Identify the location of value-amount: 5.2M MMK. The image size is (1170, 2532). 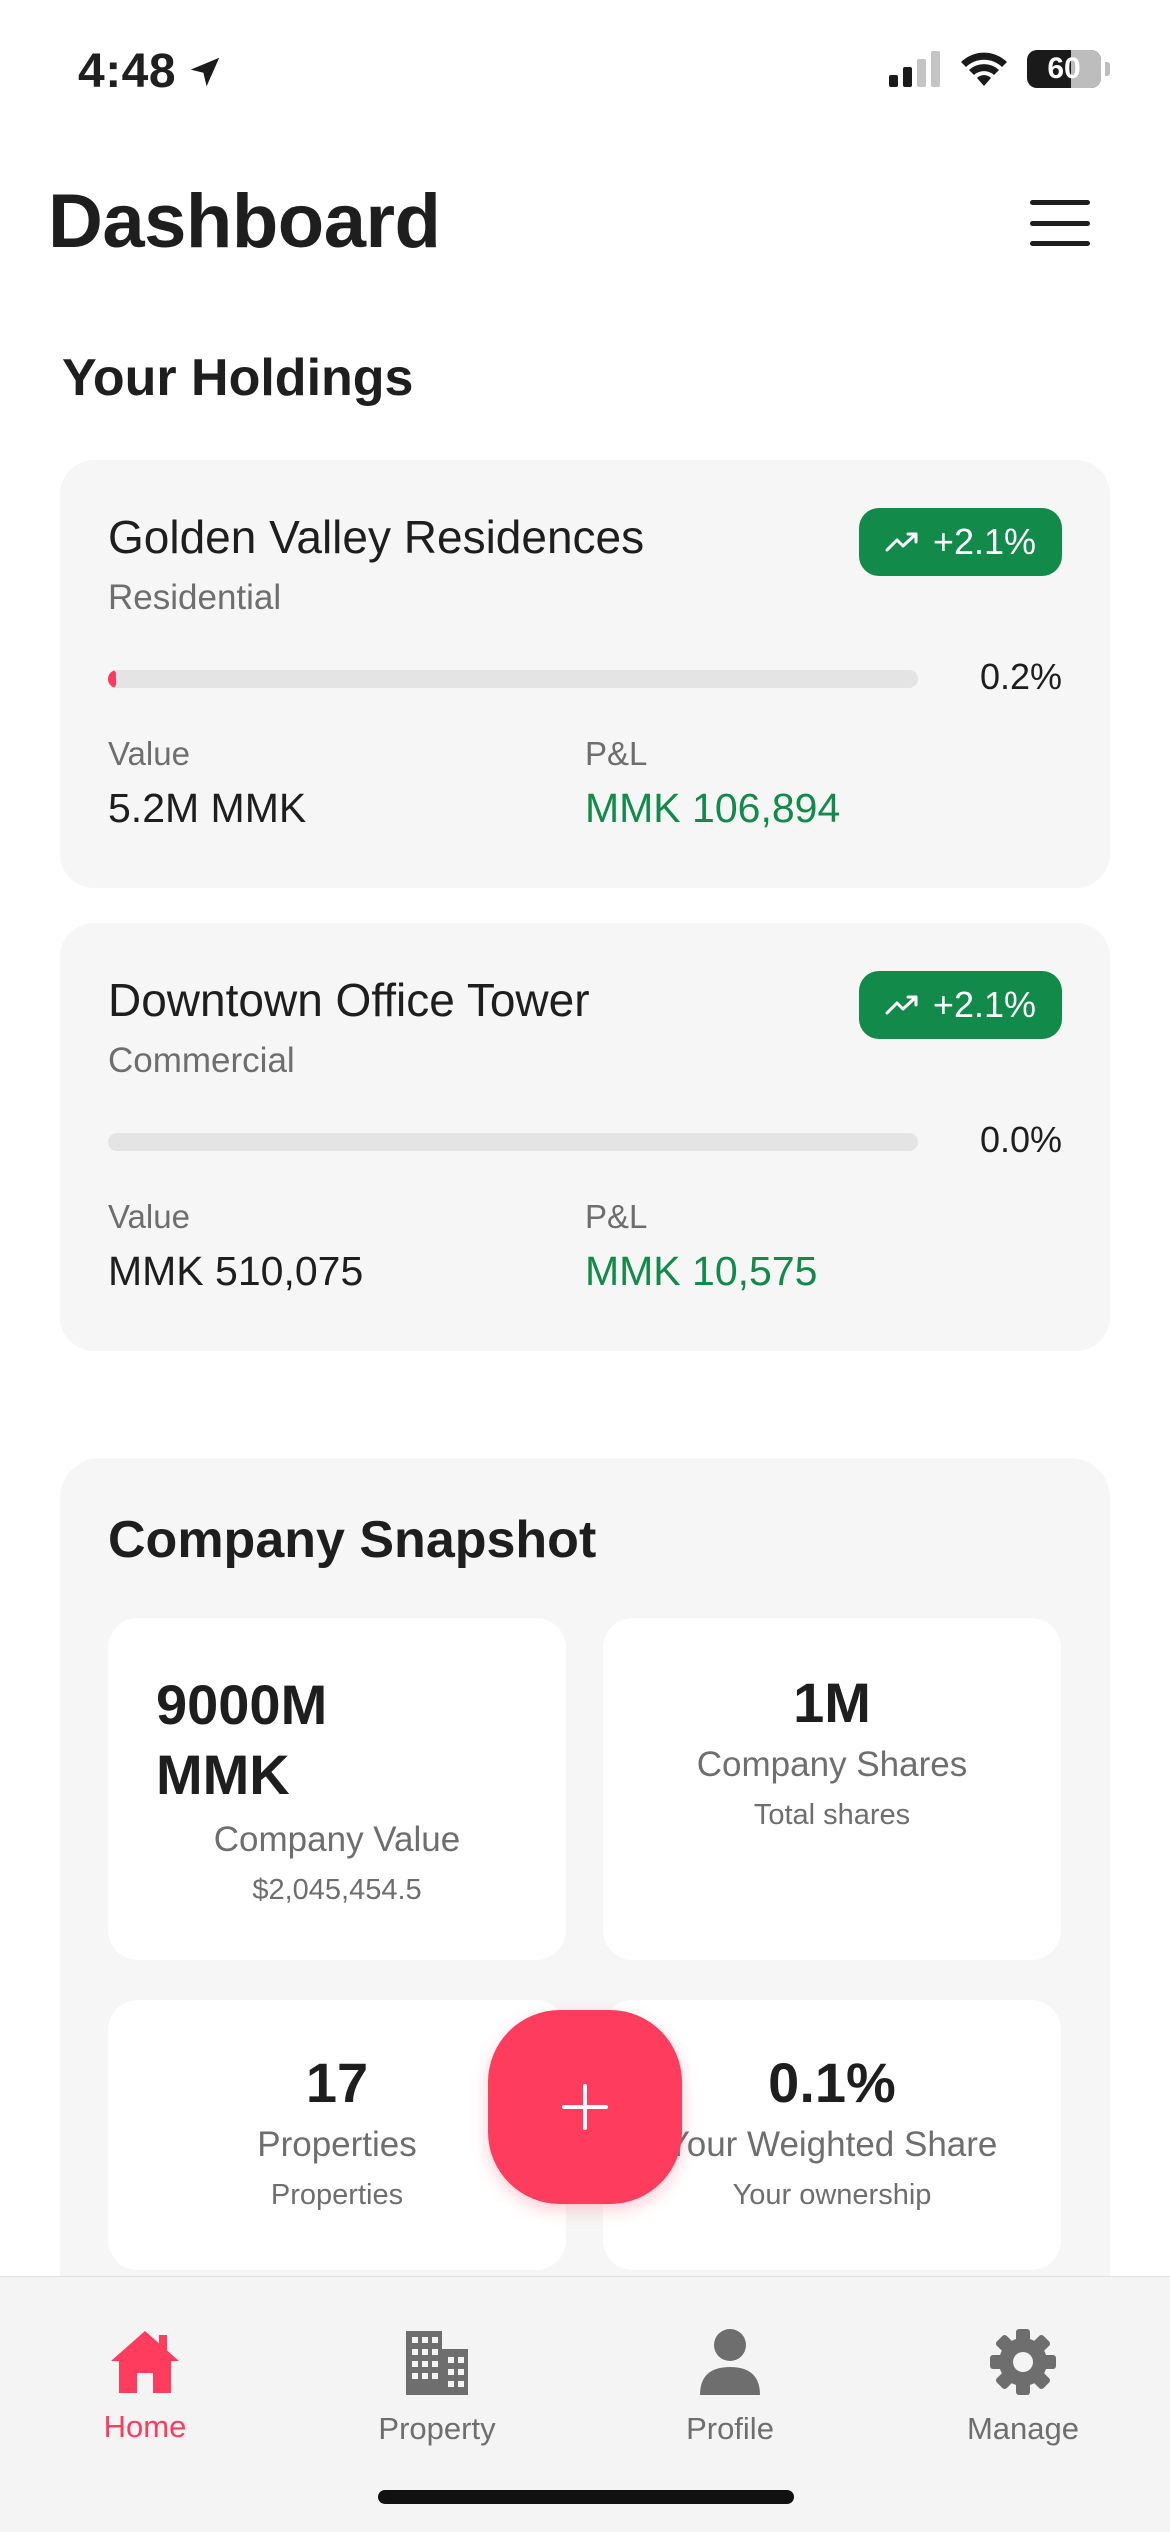
(207, 808).